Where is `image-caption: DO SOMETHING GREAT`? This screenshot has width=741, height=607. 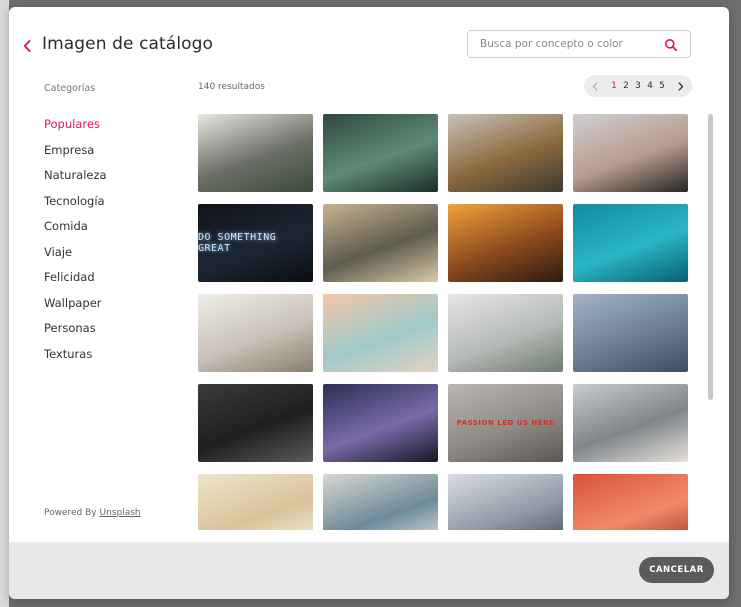
image-caption: DO SOMETHING GREAT is located at coordinates (237, 243).